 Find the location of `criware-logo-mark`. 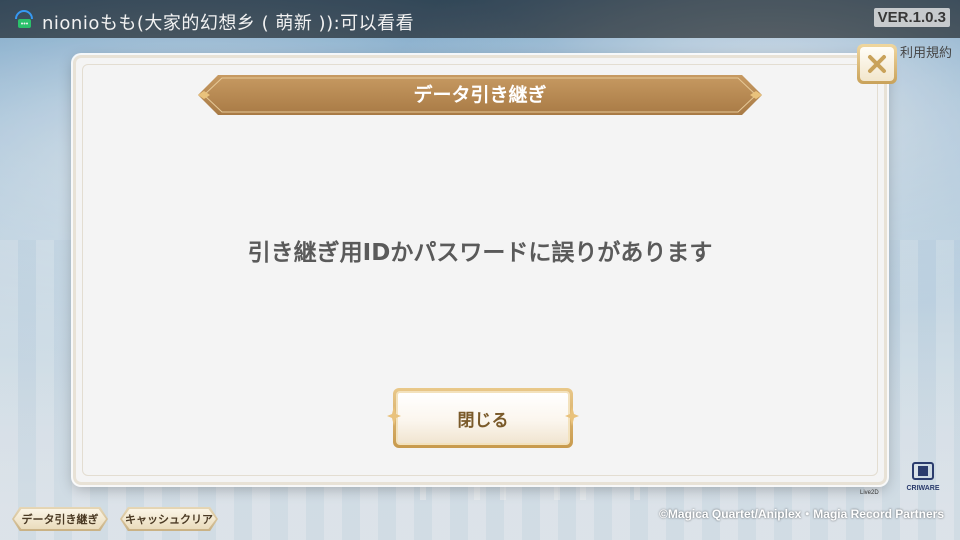

criware-logo-mark is located at coordinates (923, 471).